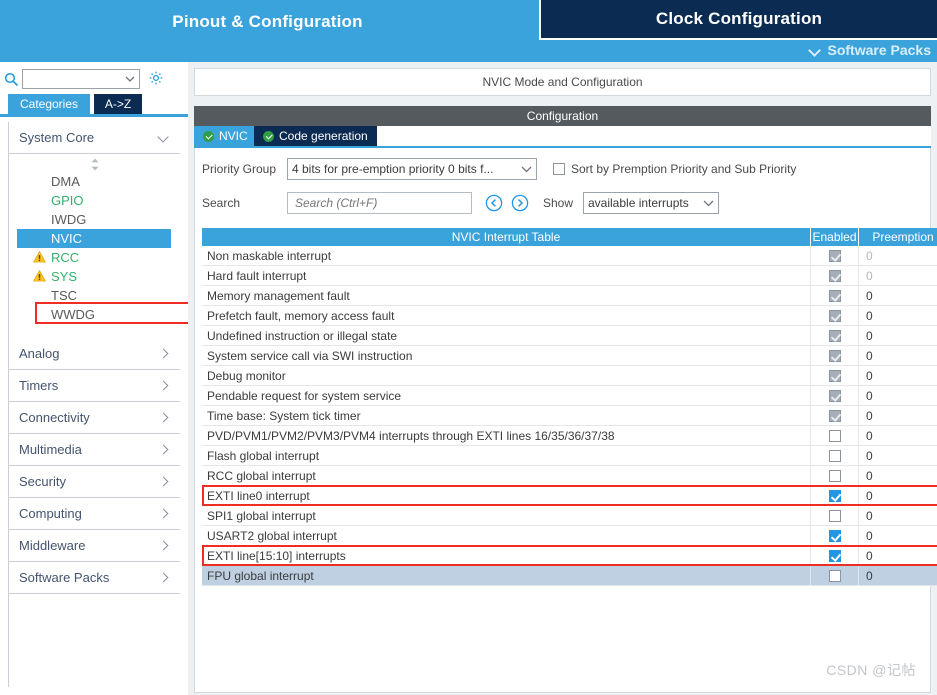 The height and width of the screenshot is (695, 937). Describe the element at coordinates (94, 164) in the screenshot. I see `scroll-spinner-icon` at that location.